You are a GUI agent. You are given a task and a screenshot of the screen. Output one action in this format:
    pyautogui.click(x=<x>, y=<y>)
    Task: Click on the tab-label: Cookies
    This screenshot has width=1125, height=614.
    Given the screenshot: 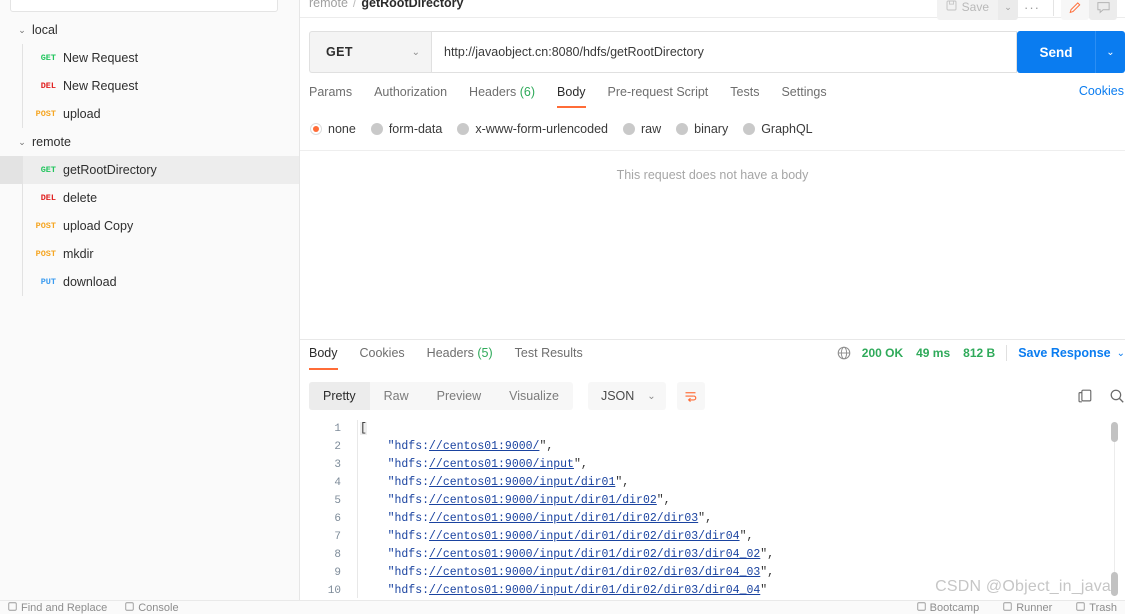 What is the action you would take?
    pyautogui.click(x=382, y=353)
    